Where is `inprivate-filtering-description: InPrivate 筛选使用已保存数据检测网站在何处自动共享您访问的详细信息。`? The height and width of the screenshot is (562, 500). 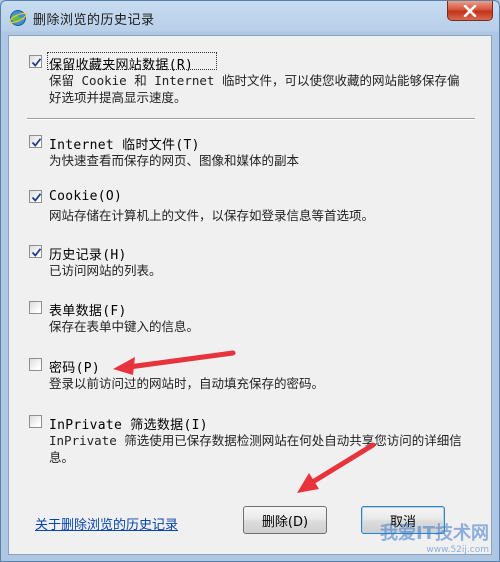
inprivate-filtering-description: InPrivate 筛选使用已保存数据检测网站在何处自动共享您访问的详细信息。 is located at coordinates (255, 449).